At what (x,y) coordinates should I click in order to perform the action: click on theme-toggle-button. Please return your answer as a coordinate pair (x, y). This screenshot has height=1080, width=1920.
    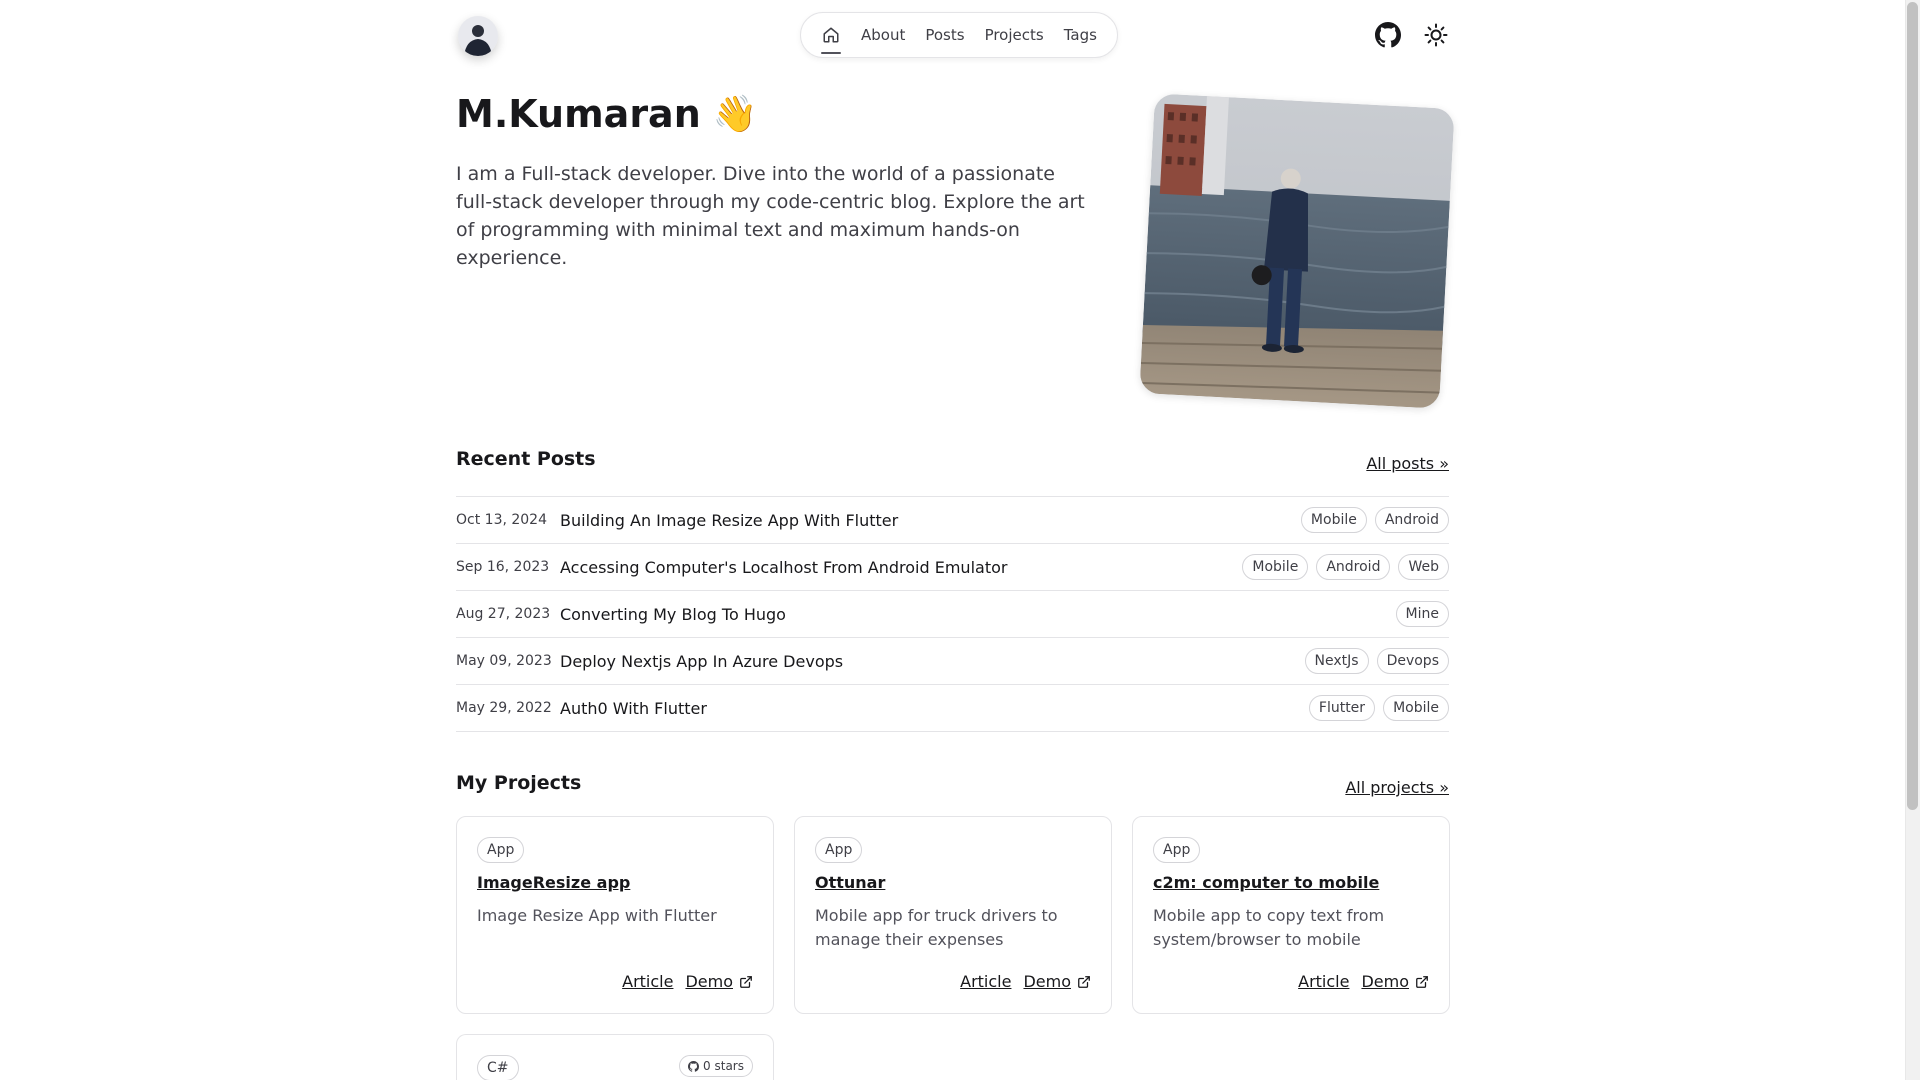
    Looking at the image, I should click on (1436, 35).